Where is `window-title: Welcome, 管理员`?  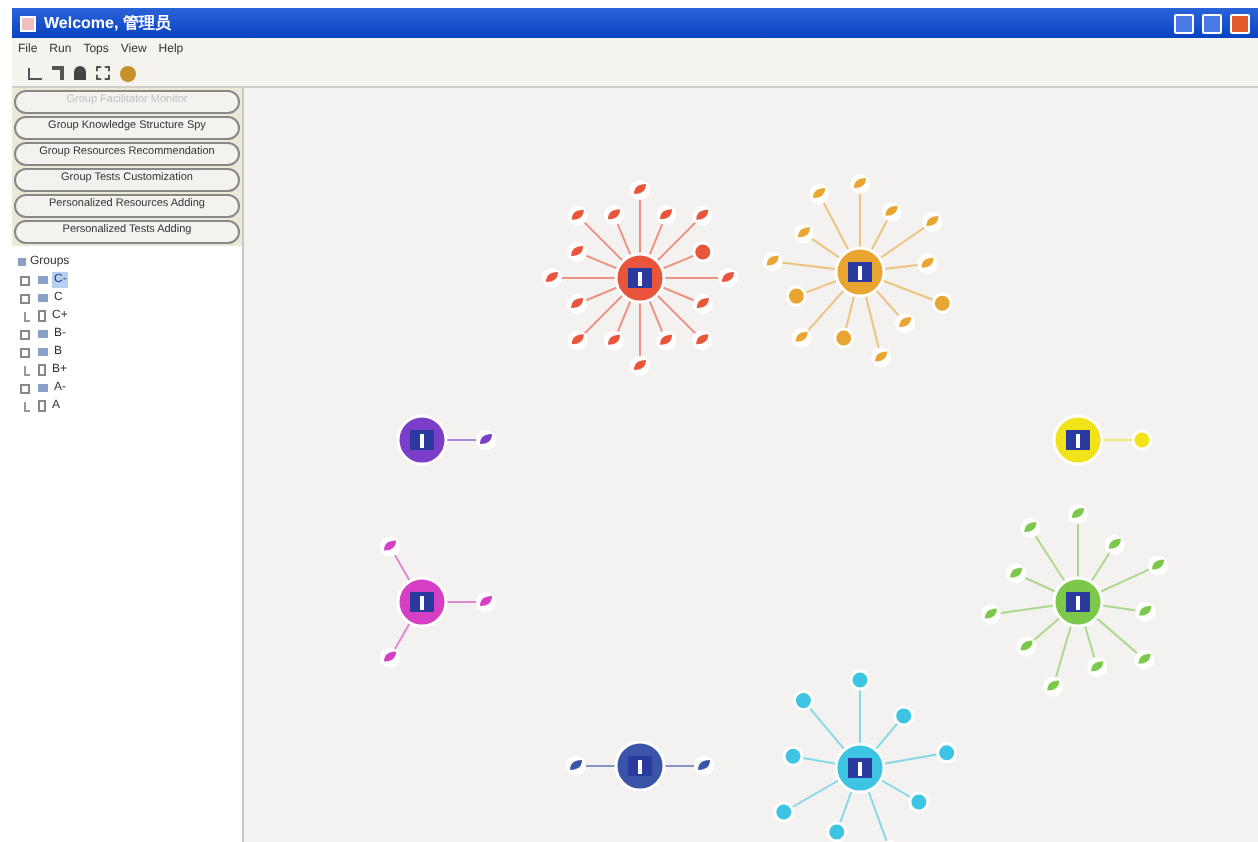 window-title: Welcome, 管理员 is located at coordinates (107, 23).